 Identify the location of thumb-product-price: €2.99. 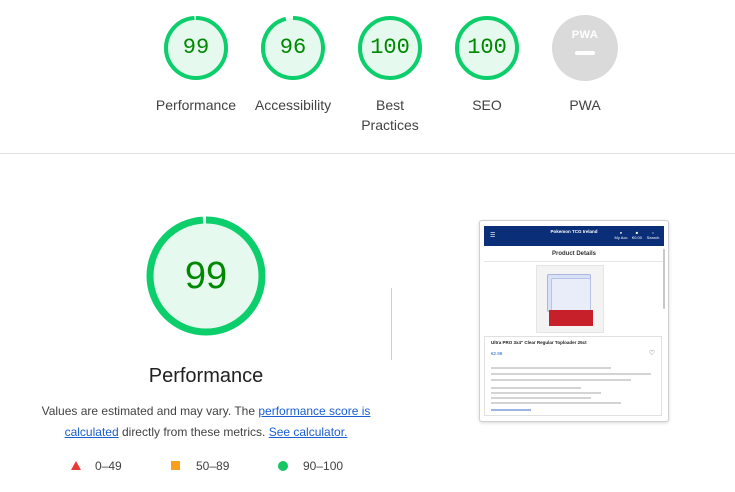
(497, 353).